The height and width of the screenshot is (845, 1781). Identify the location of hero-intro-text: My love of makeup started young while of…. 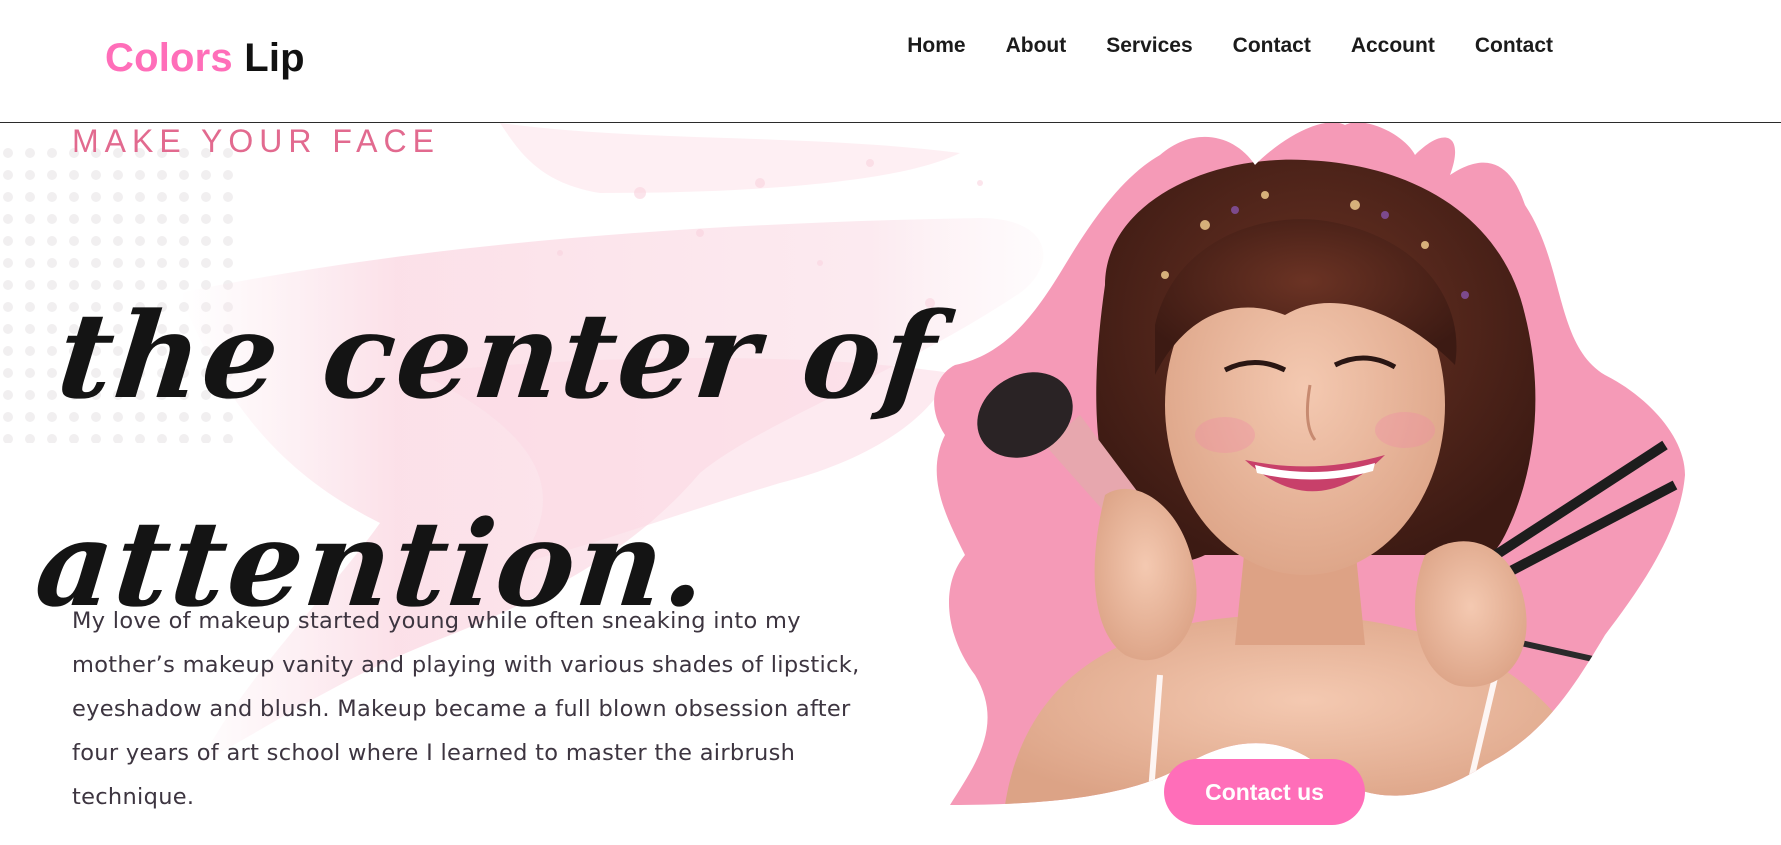
(466, 708).